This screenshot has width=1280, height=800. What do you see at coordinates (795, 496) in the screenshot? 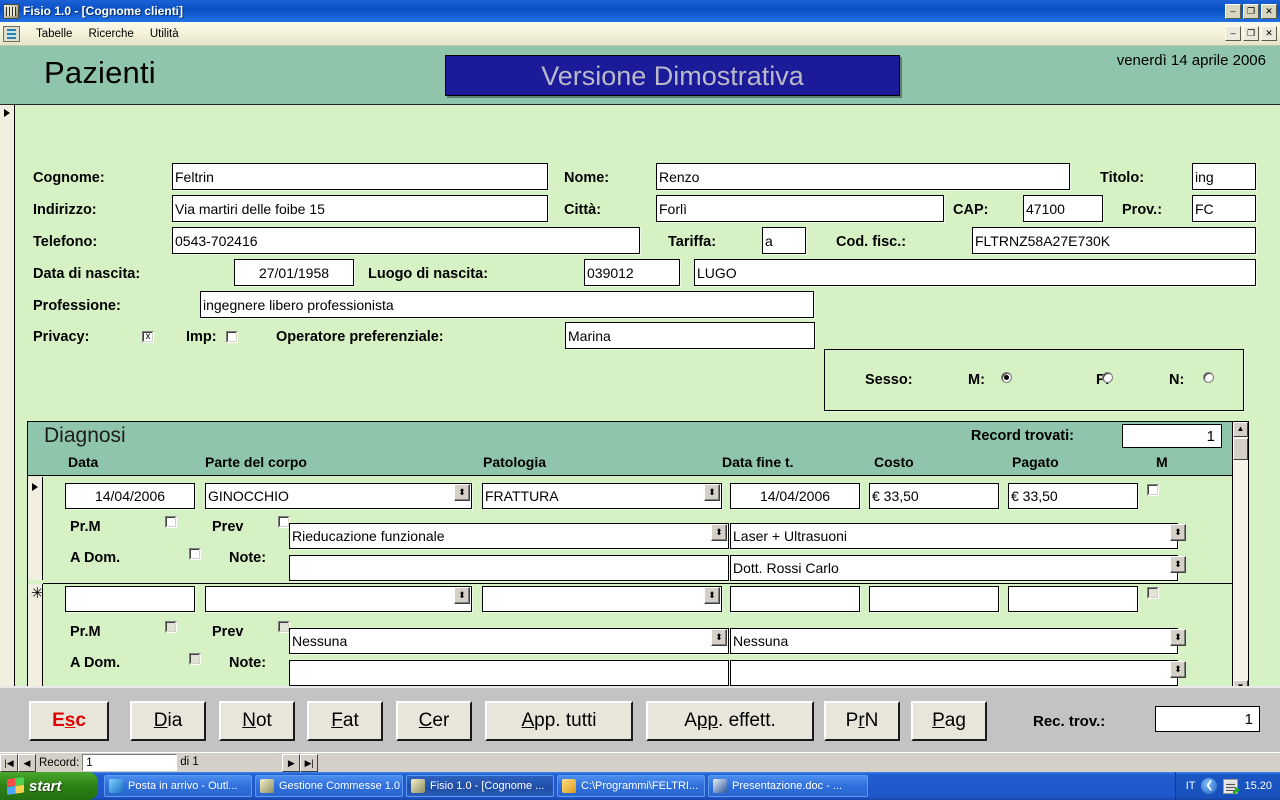
I see `row-data-fine-input: 14/04/2006` at bounding box center [795, 496].